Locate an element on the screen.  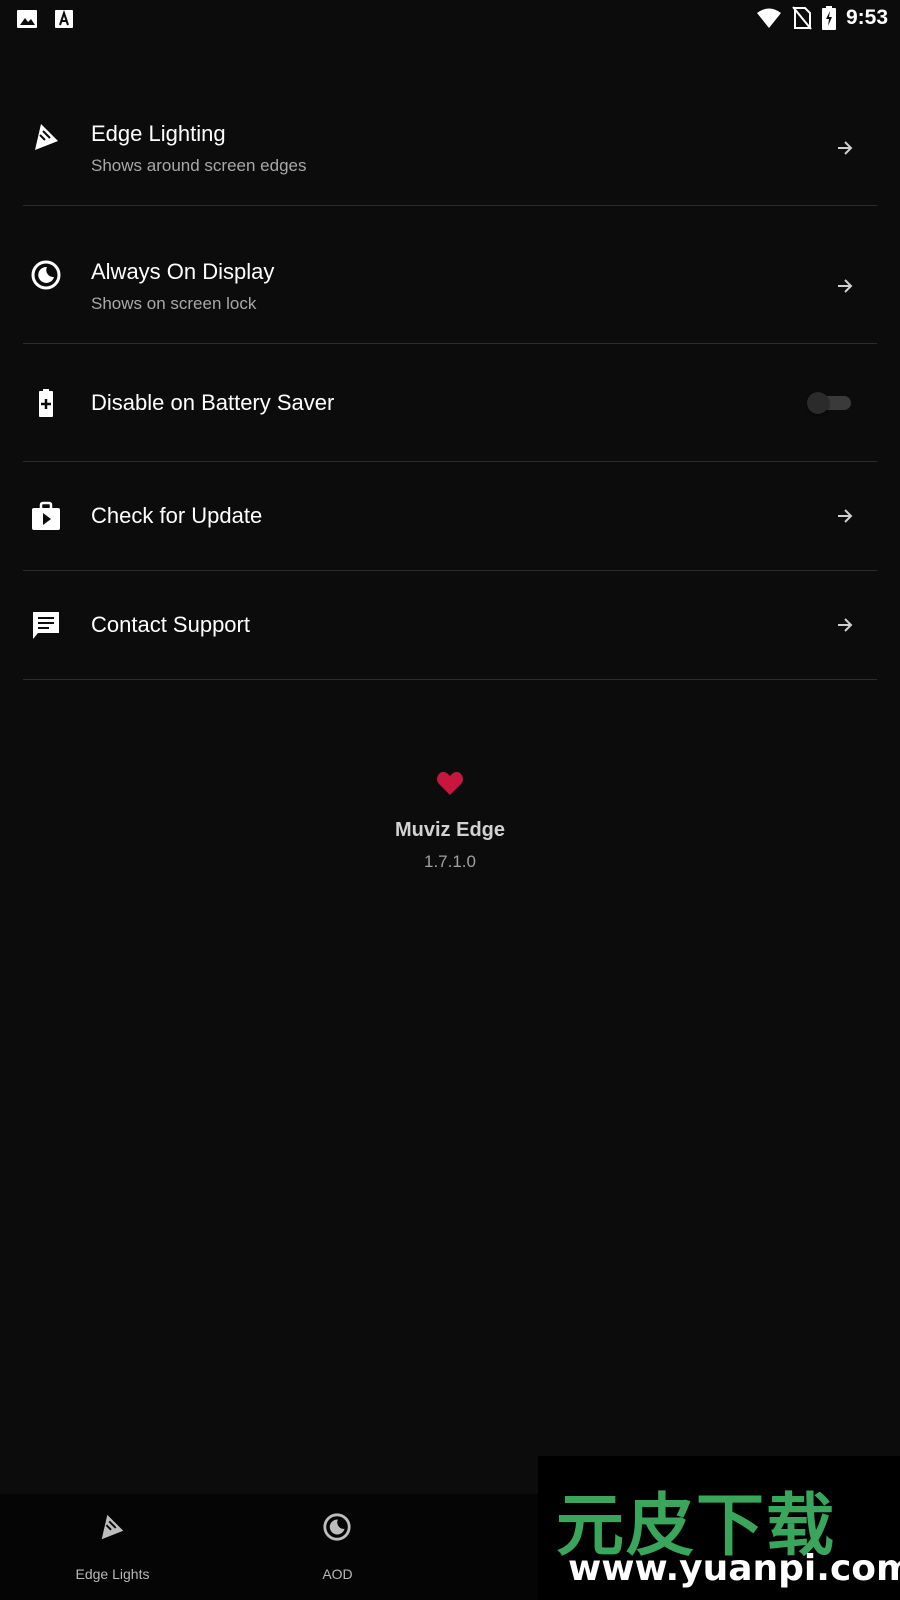
toggle-thumb is located at coordinates (818, 402).